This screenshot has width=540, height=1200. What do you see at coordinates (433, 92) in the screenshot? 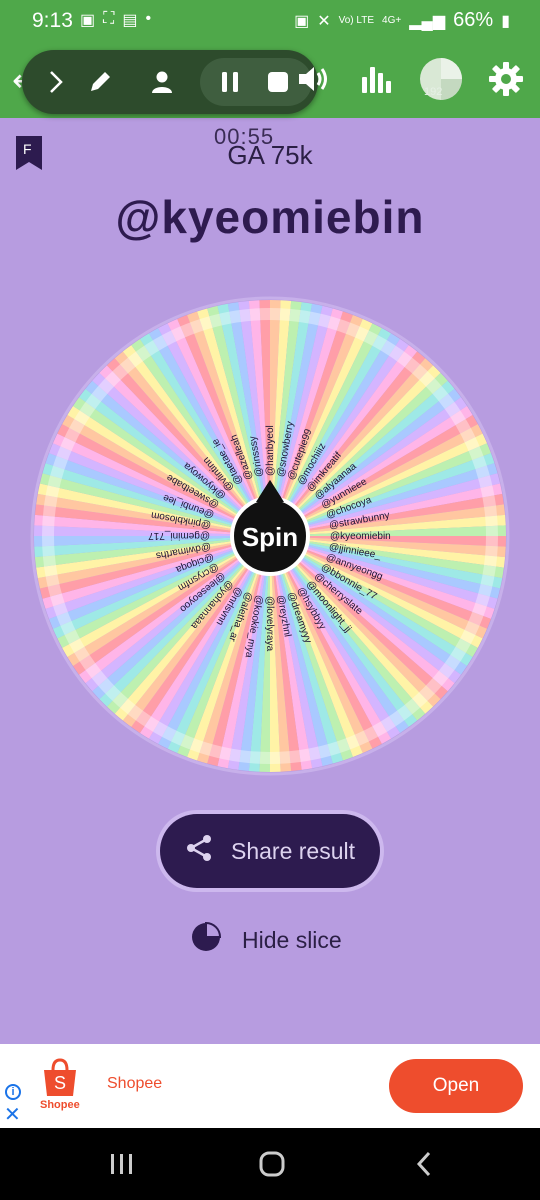
I see `counter-label: 192` at bounding box center [433, 92].